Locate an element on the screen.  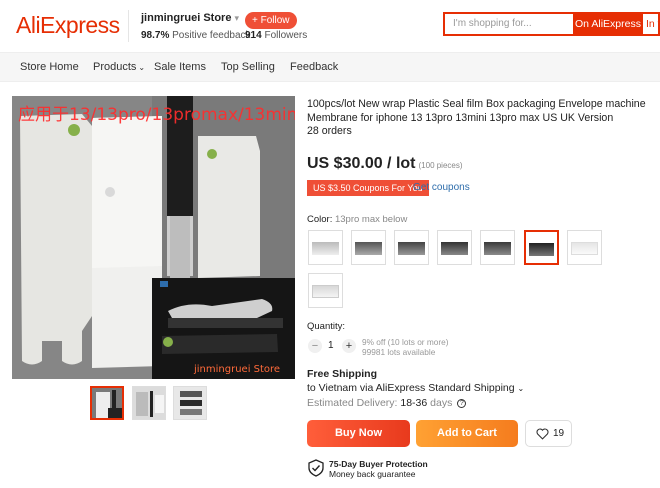
followers-count: 914 is located at coordinates (253, 35).